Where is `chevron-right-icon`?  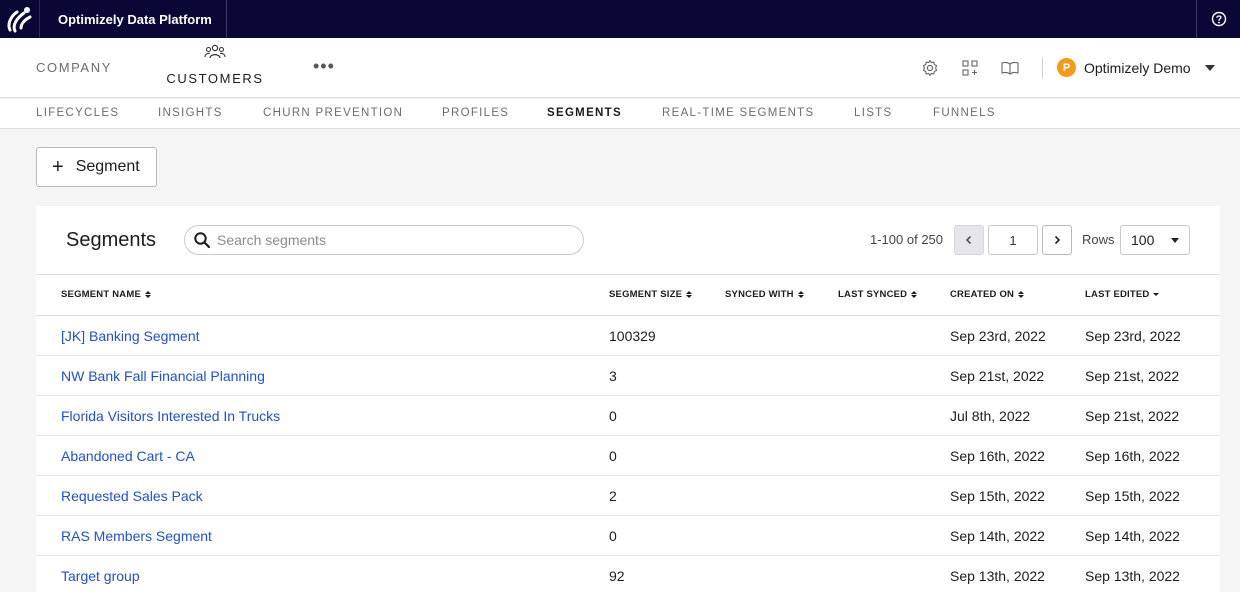
chevron-right-icon is located at coordinates (1057, 240).